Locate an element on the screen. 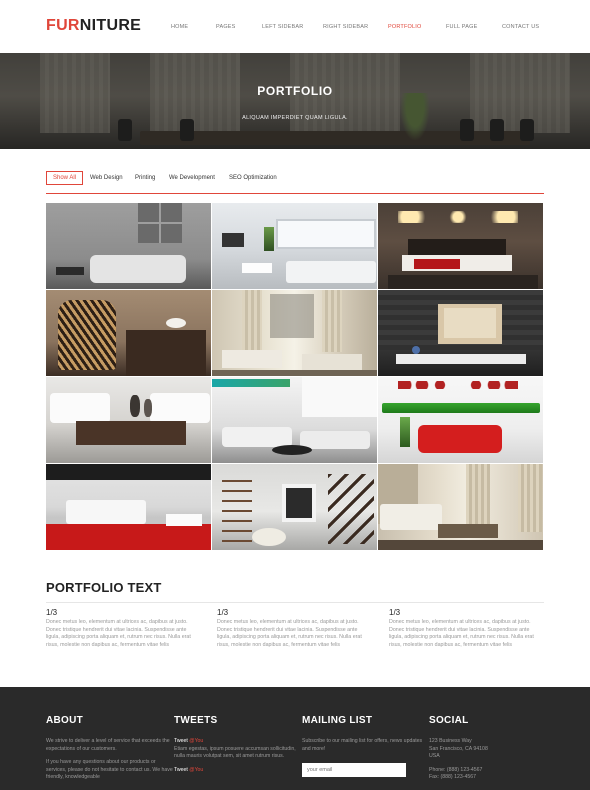 This screenshot has height=790, width=590. fax-number: Fax: (888) 123-4567 is located at coordinates (453, 777).